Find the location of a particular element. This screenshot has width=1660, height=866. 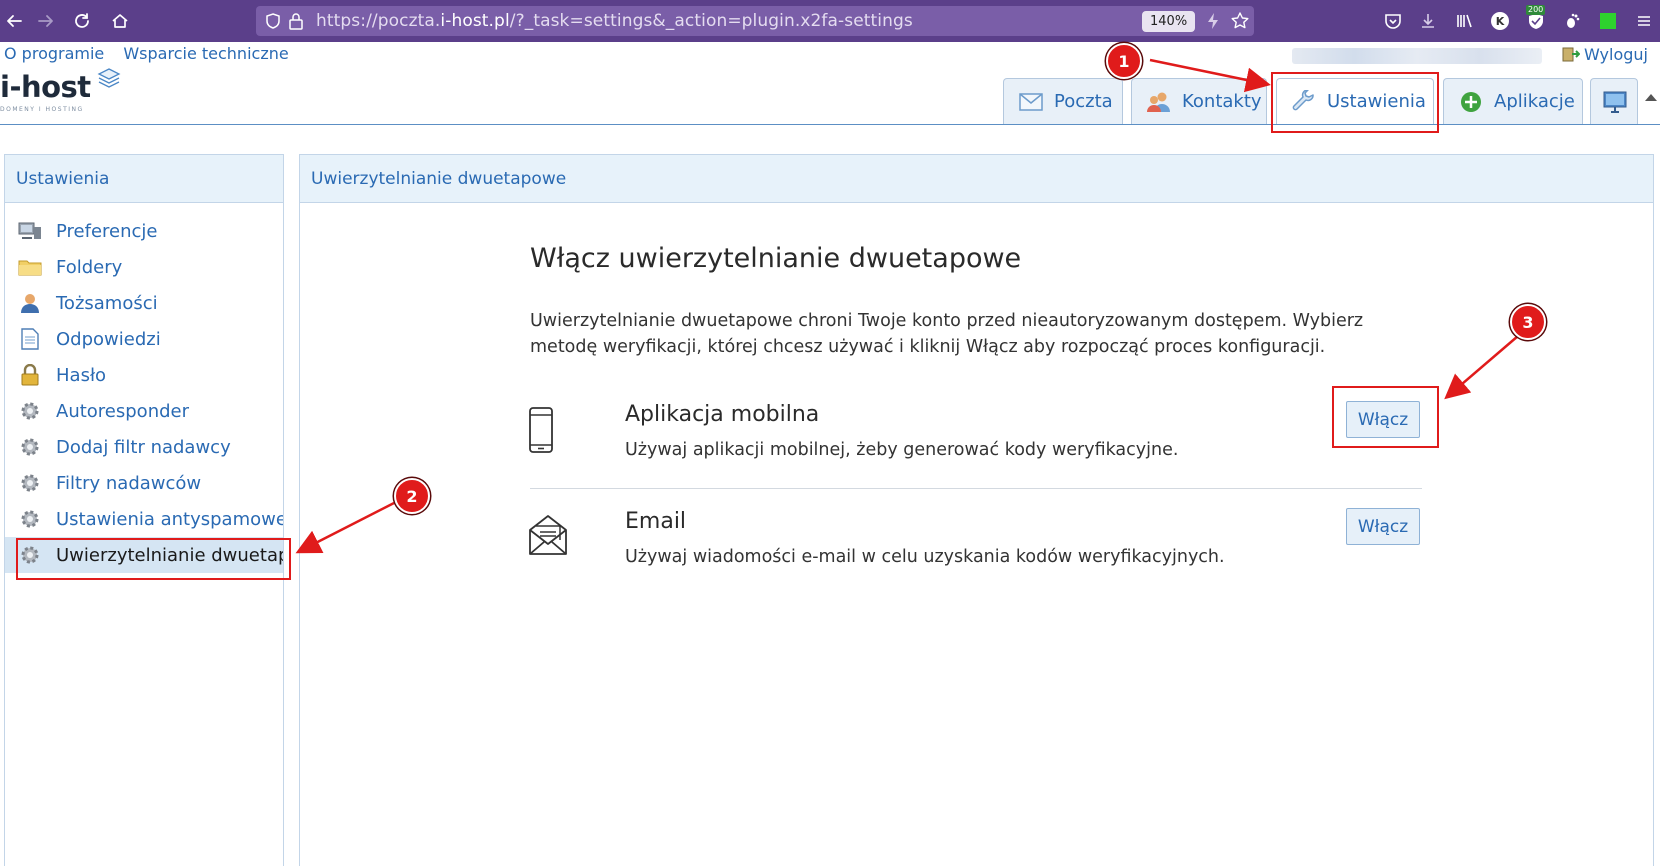

blocked-count-badge: 200 is located at coordinates (1536, 10).